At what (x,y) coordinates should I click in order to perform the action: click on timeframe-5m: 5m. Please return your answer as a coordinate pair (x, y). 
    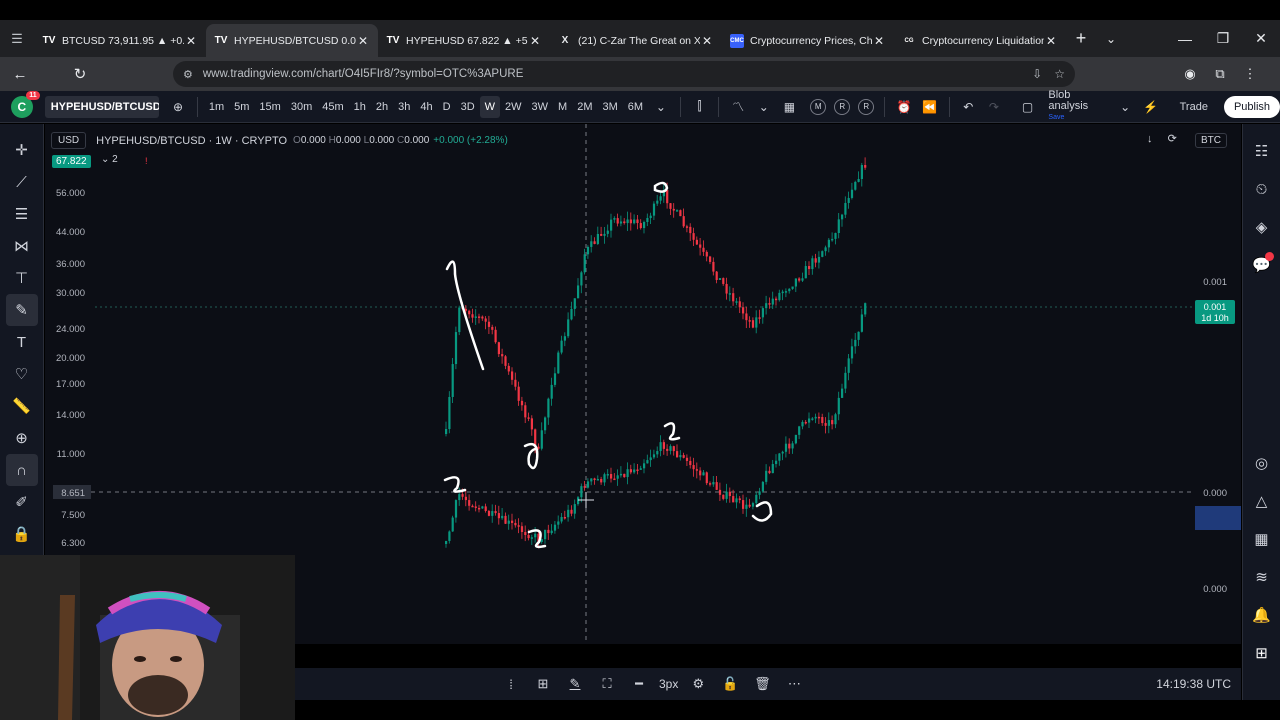
    Looking at the image, I should click on (241, 107).